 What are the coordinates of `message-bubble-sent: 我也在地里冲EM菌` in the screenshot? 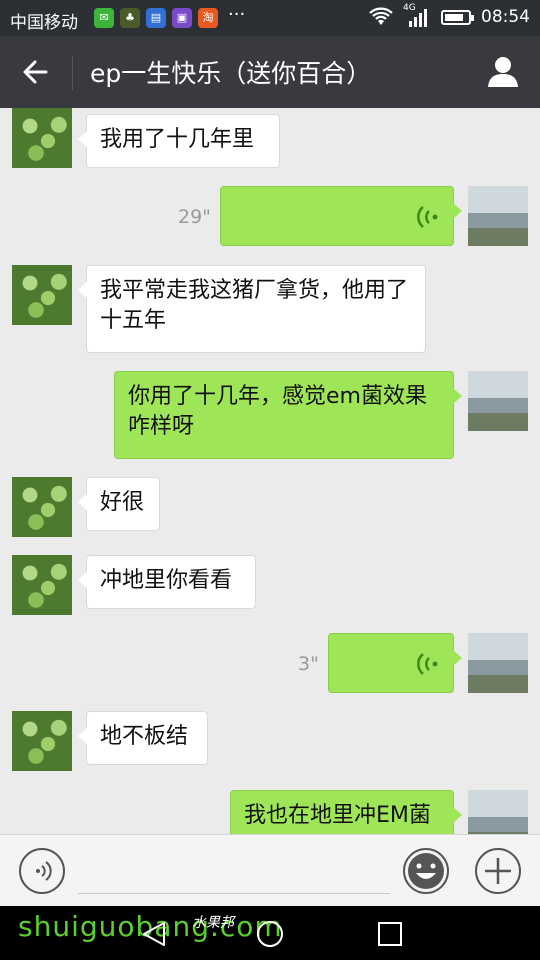 It's located at (346, 812).